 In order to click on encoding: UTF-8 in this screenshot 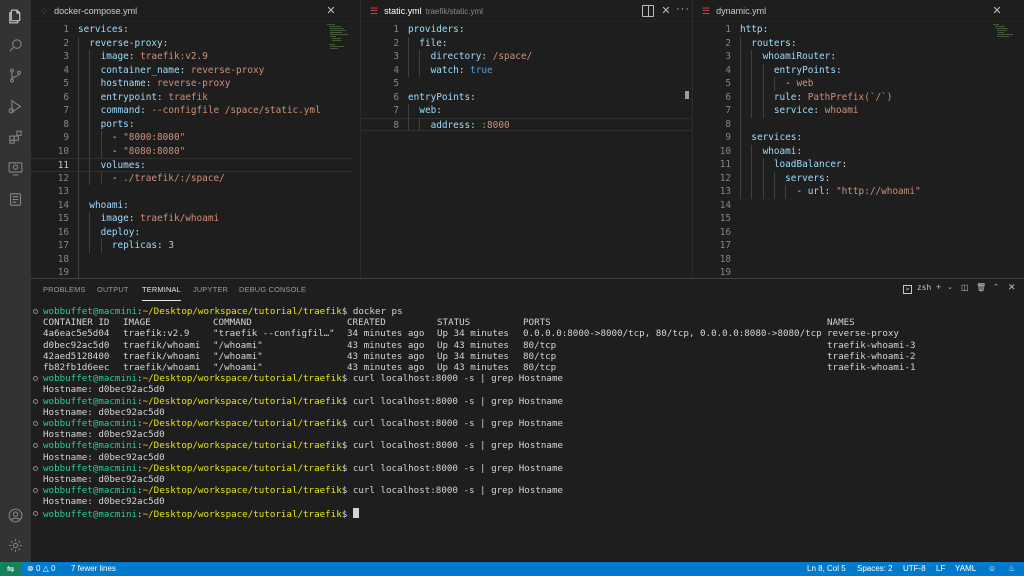, I will do `click(914, 569)`.